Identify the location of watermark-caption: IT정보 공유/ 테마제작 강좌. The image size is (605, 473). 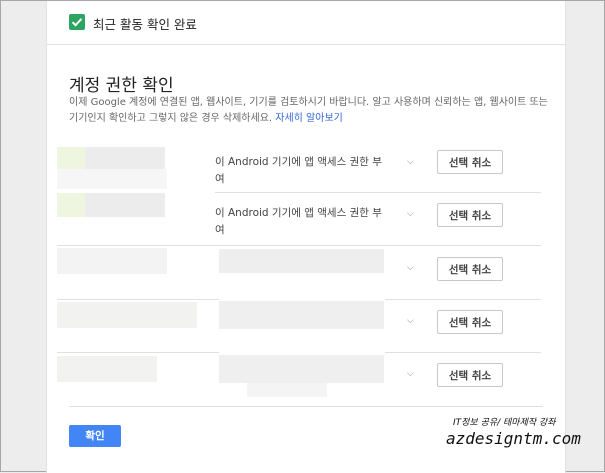
(504, 423).